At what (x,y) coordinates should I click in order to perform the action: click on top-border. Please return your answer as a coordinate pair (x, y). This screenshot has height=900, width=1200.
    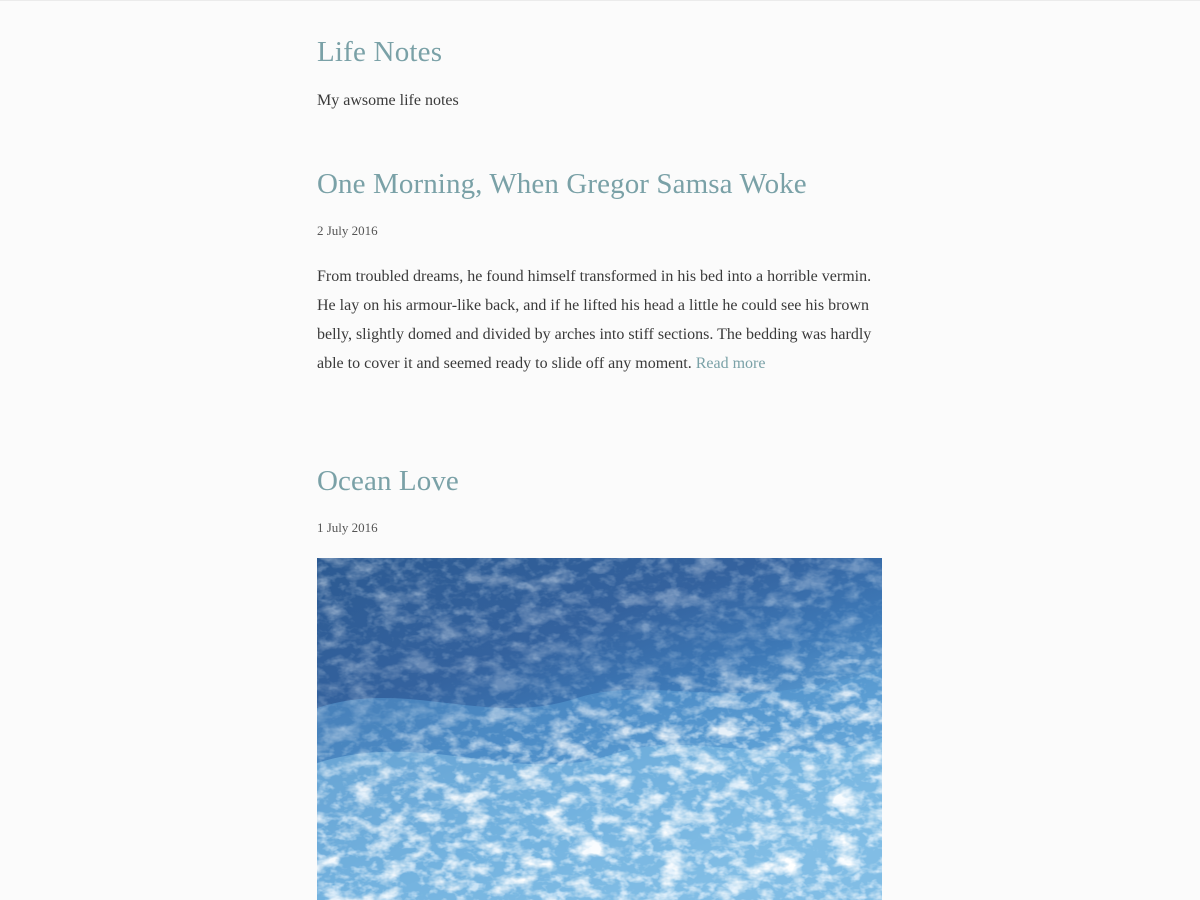
    Looking at the image, I should click on (600, 0).